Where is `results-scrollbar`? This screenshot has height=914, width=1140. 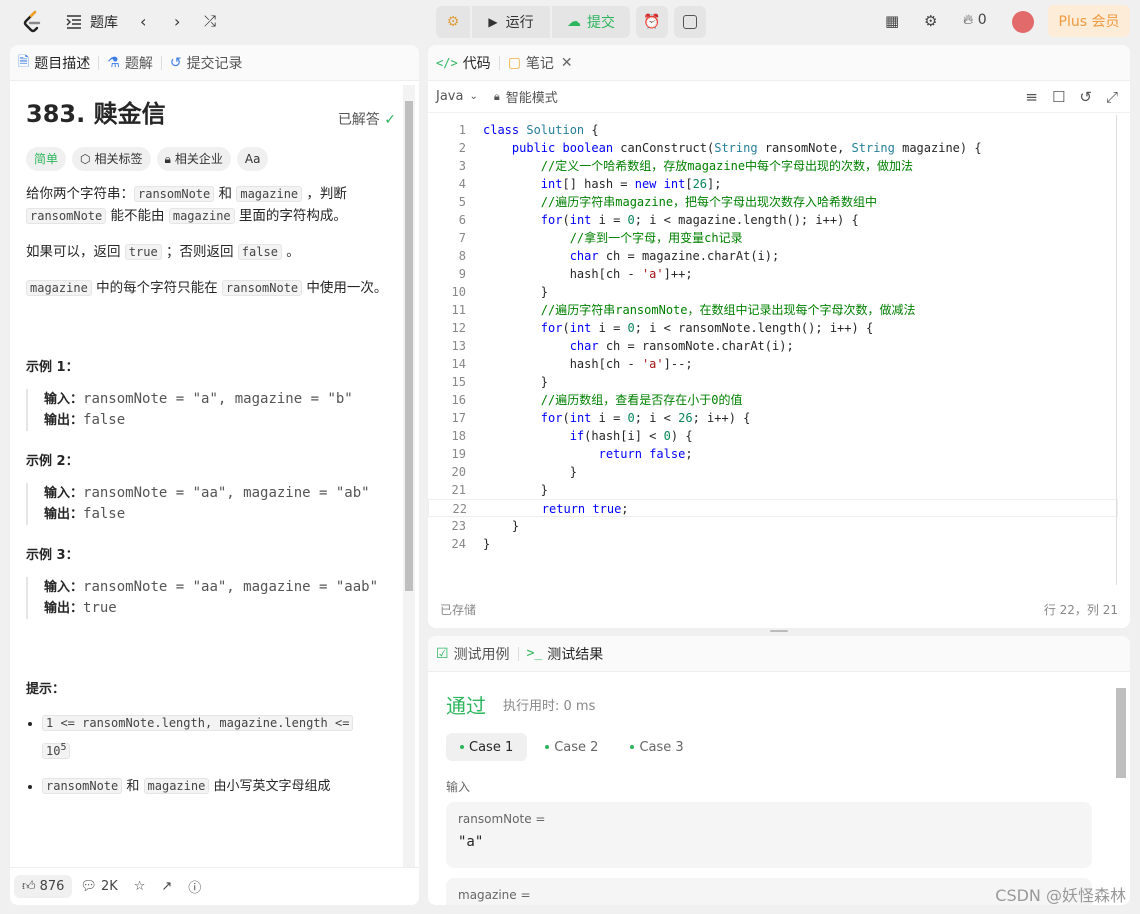
results-scrollbar is located at coordinates (1120, 790).